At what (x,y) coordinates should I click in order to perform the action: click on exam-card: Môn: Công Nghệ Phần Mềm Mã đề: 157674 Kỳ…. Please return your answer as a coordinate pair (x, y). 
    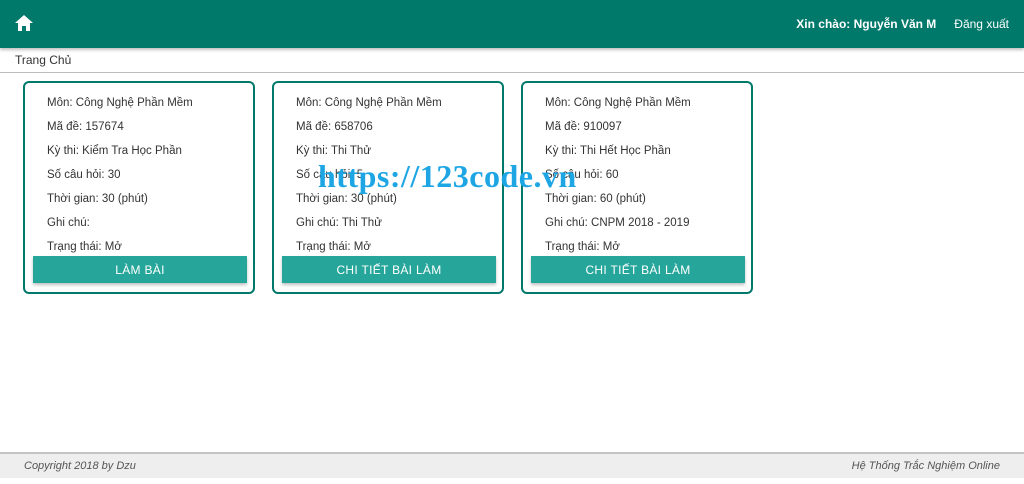
    Looking at the image, I should click on (139, 187).